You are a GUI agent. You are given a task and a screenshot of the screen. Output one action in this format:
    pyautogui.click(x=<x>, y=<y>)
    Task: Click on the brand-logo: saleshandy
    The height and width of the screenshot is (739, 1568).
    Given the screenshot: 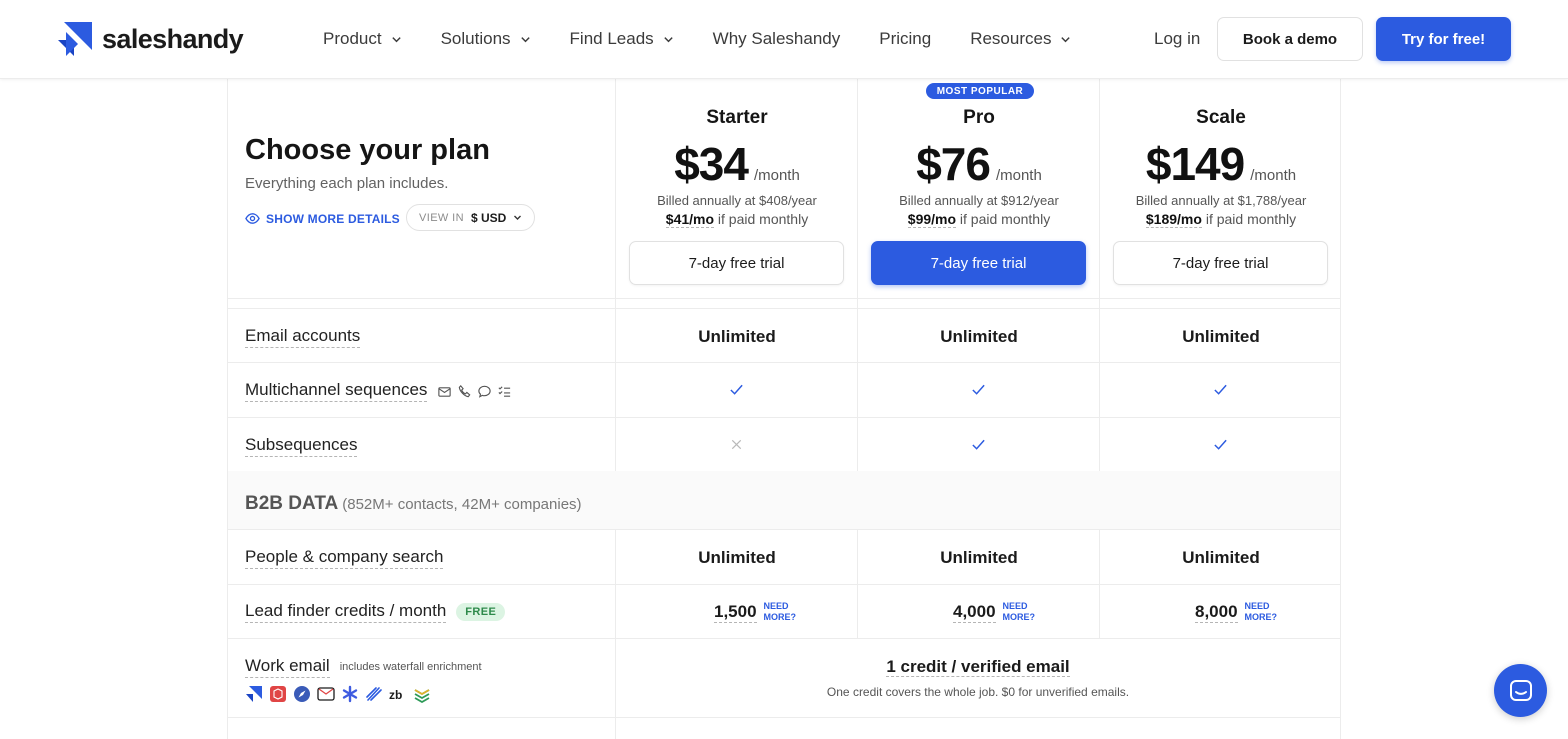 What is the action you would take?
    pyautogui.click(x=151, y=39)
    